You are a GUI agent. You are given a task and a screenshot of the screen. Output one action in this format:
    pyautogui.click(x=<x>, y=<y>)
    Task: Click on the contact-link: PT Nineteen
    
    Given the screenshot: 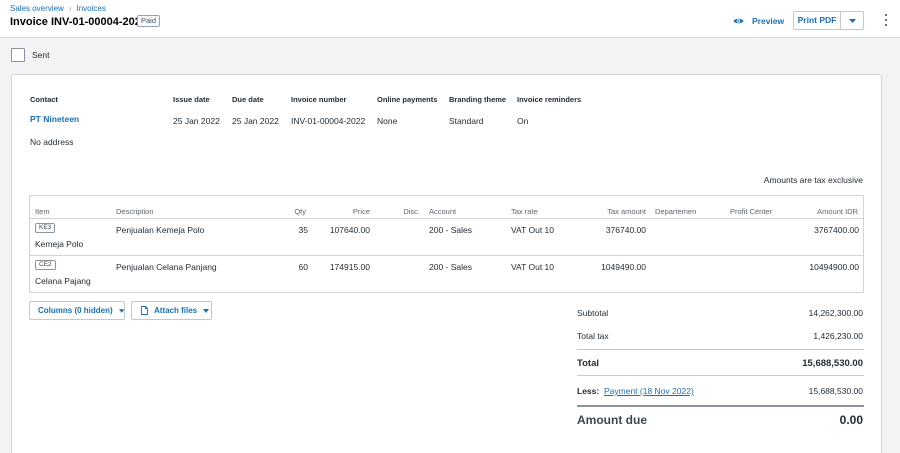 What is the action you would take?
    pyautogui.click(x=54, y=119)
    